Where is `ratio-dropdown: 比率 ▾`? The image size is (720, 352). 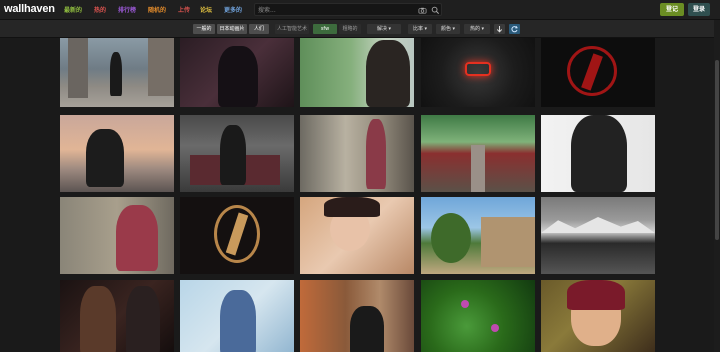
ratio-dropdown: 比率 ▾ is located at coordinates (420, 29).